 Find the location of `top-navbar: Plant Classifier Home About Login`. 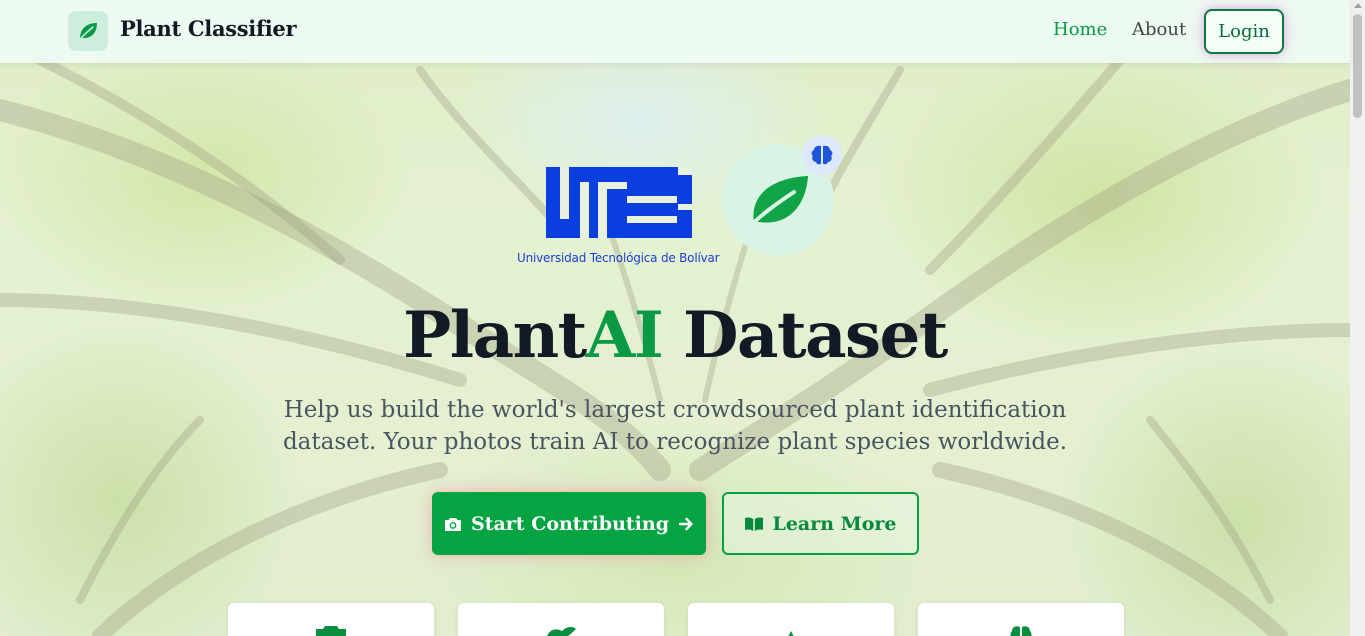

top-navbar: Plant Classifier Home About Login is located at coordinates (675, 31).